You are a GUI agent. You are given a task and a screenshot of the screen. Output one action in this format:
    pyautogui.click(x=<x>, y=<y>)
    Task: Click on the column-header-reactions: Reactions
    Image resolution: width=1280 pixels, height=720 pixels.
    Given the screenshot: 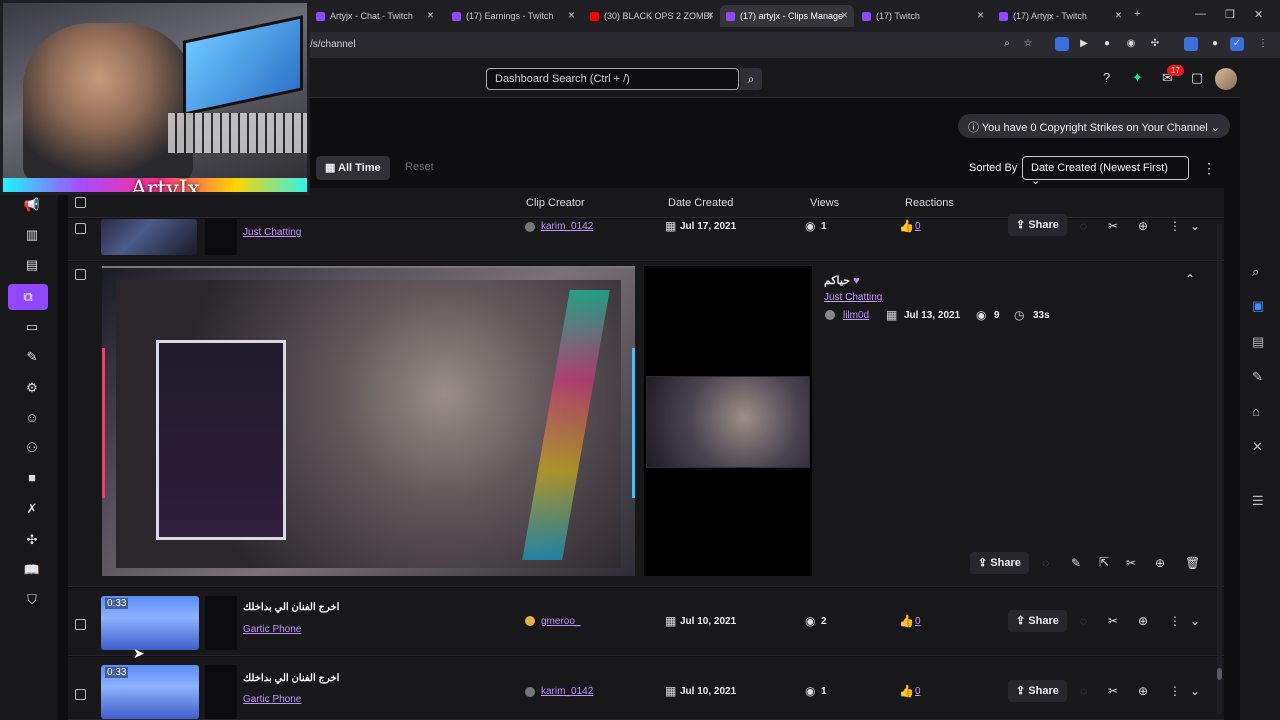 What is the action you would take?
    pyautogui.click(x=929, y=203)
    